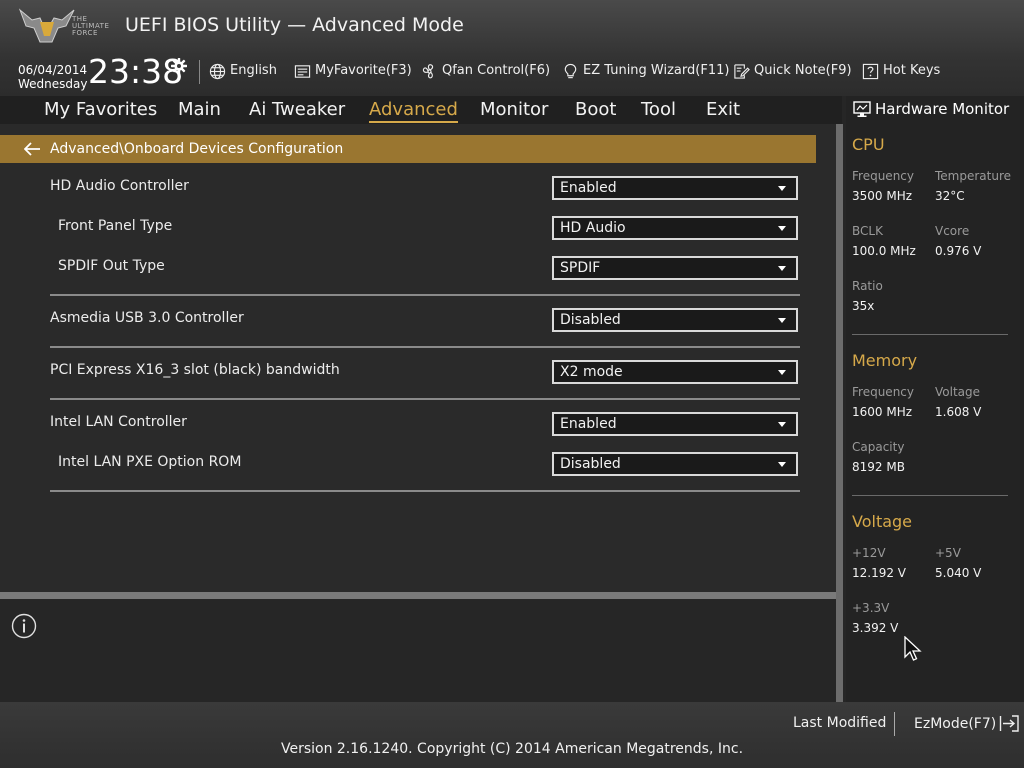 Image resolution: width=1024 pixels, height=768 pixels. What do you see at coordinates (901, 71) in the screenshot?
I see `hot-keys-button: Hot Keys` at bounding box center [901, 71].